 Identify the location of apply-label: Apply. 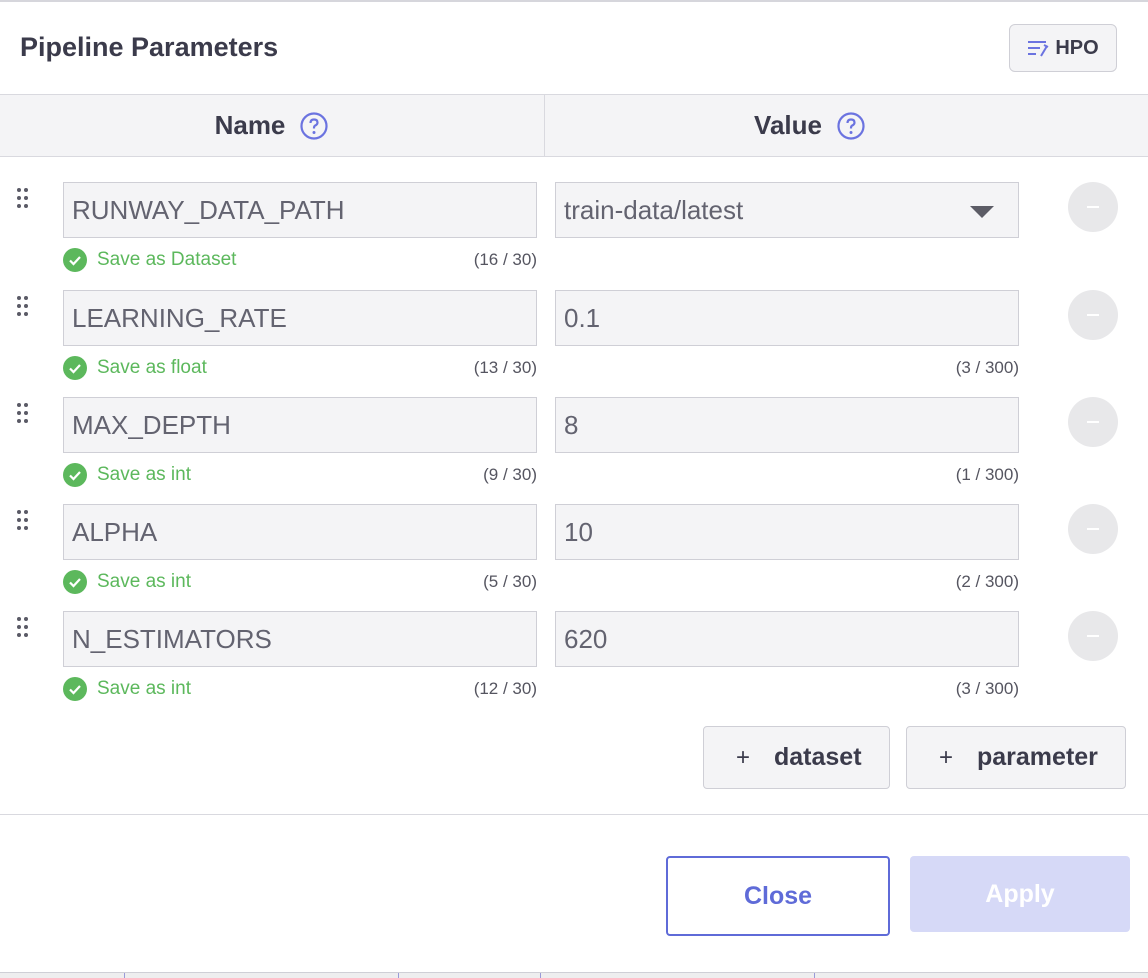
(1020, 893).